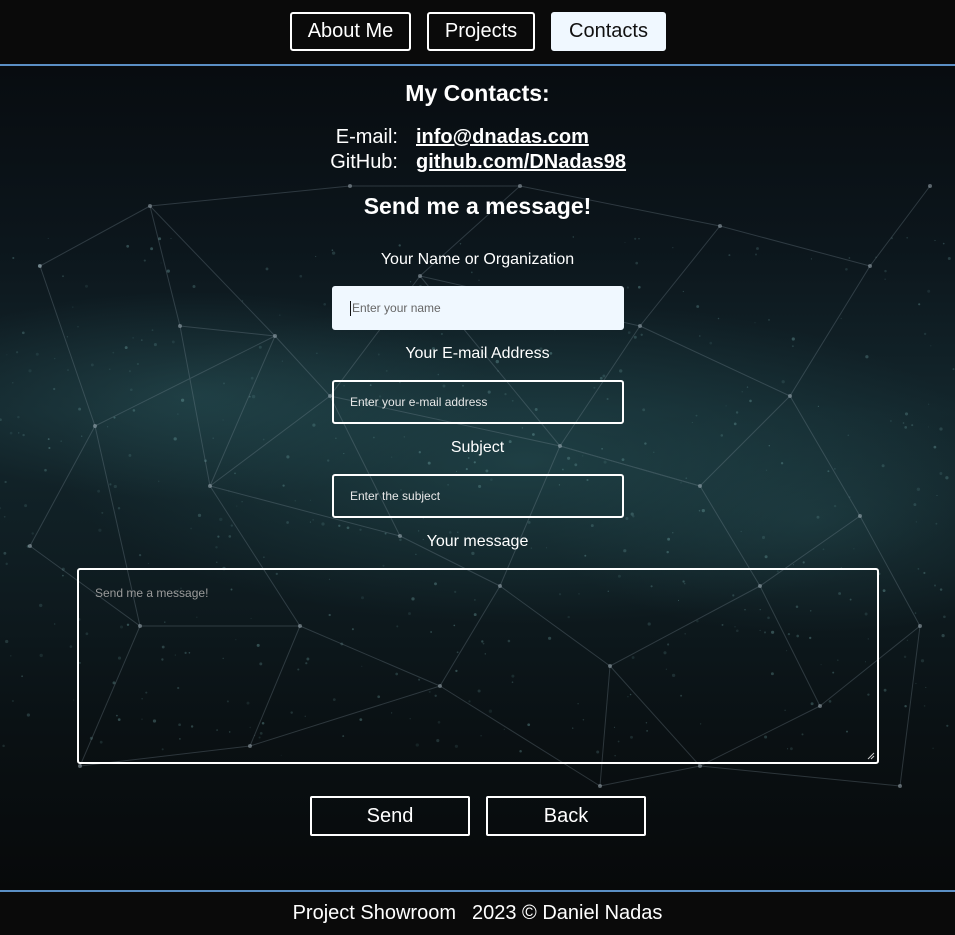 This screenshot has height=935, width=955. I want to click on subject-field-label: Subject, so click(477, 447).